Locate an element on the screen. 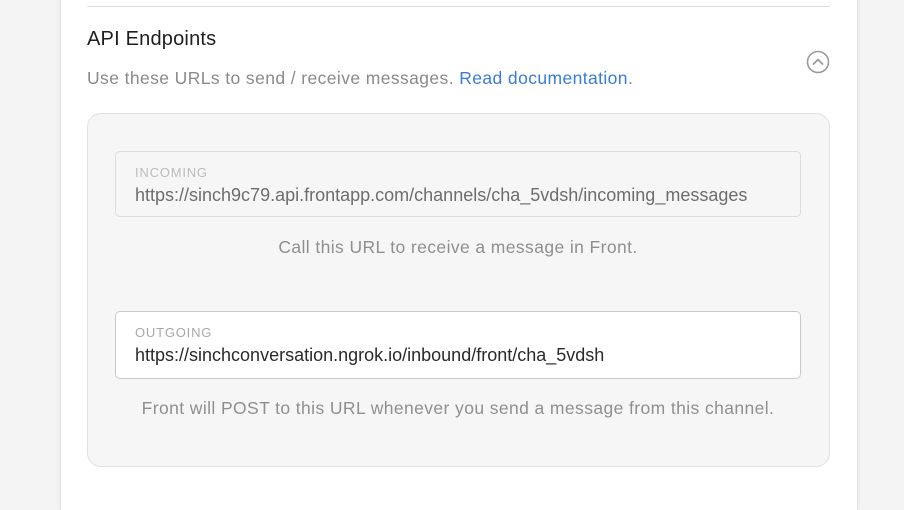  chevron-up-circle-icon is located at coordinates (818, 62).